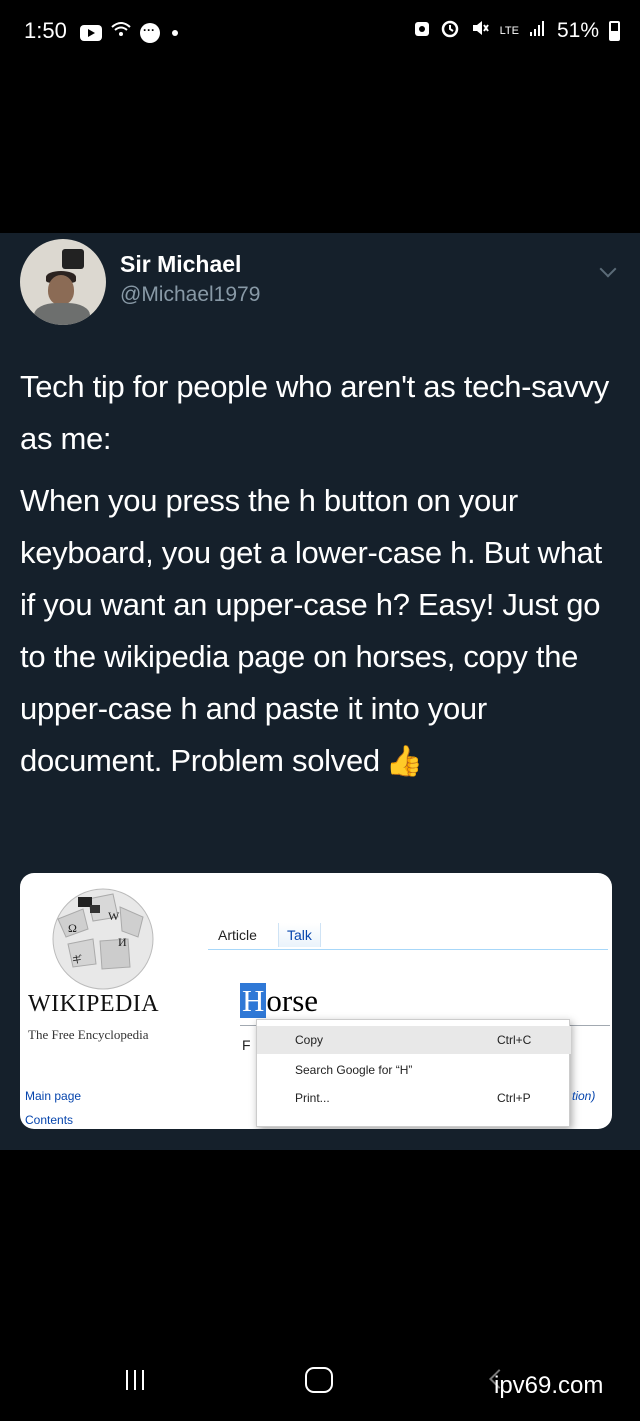  I want to click on context-menu-search-google: Search Google for “H”, so click(414, 1070).